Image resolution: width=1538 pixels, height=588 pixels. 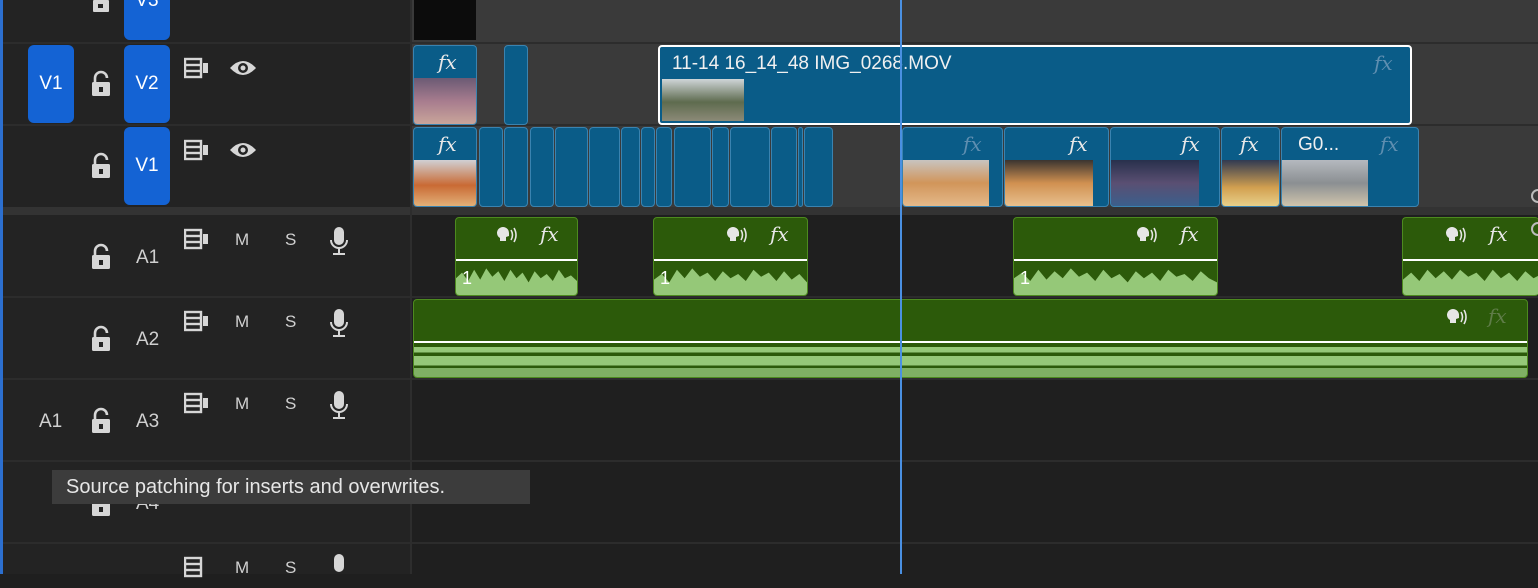 I want to click on track-target-v3: V3, so click(x=147, y=20).